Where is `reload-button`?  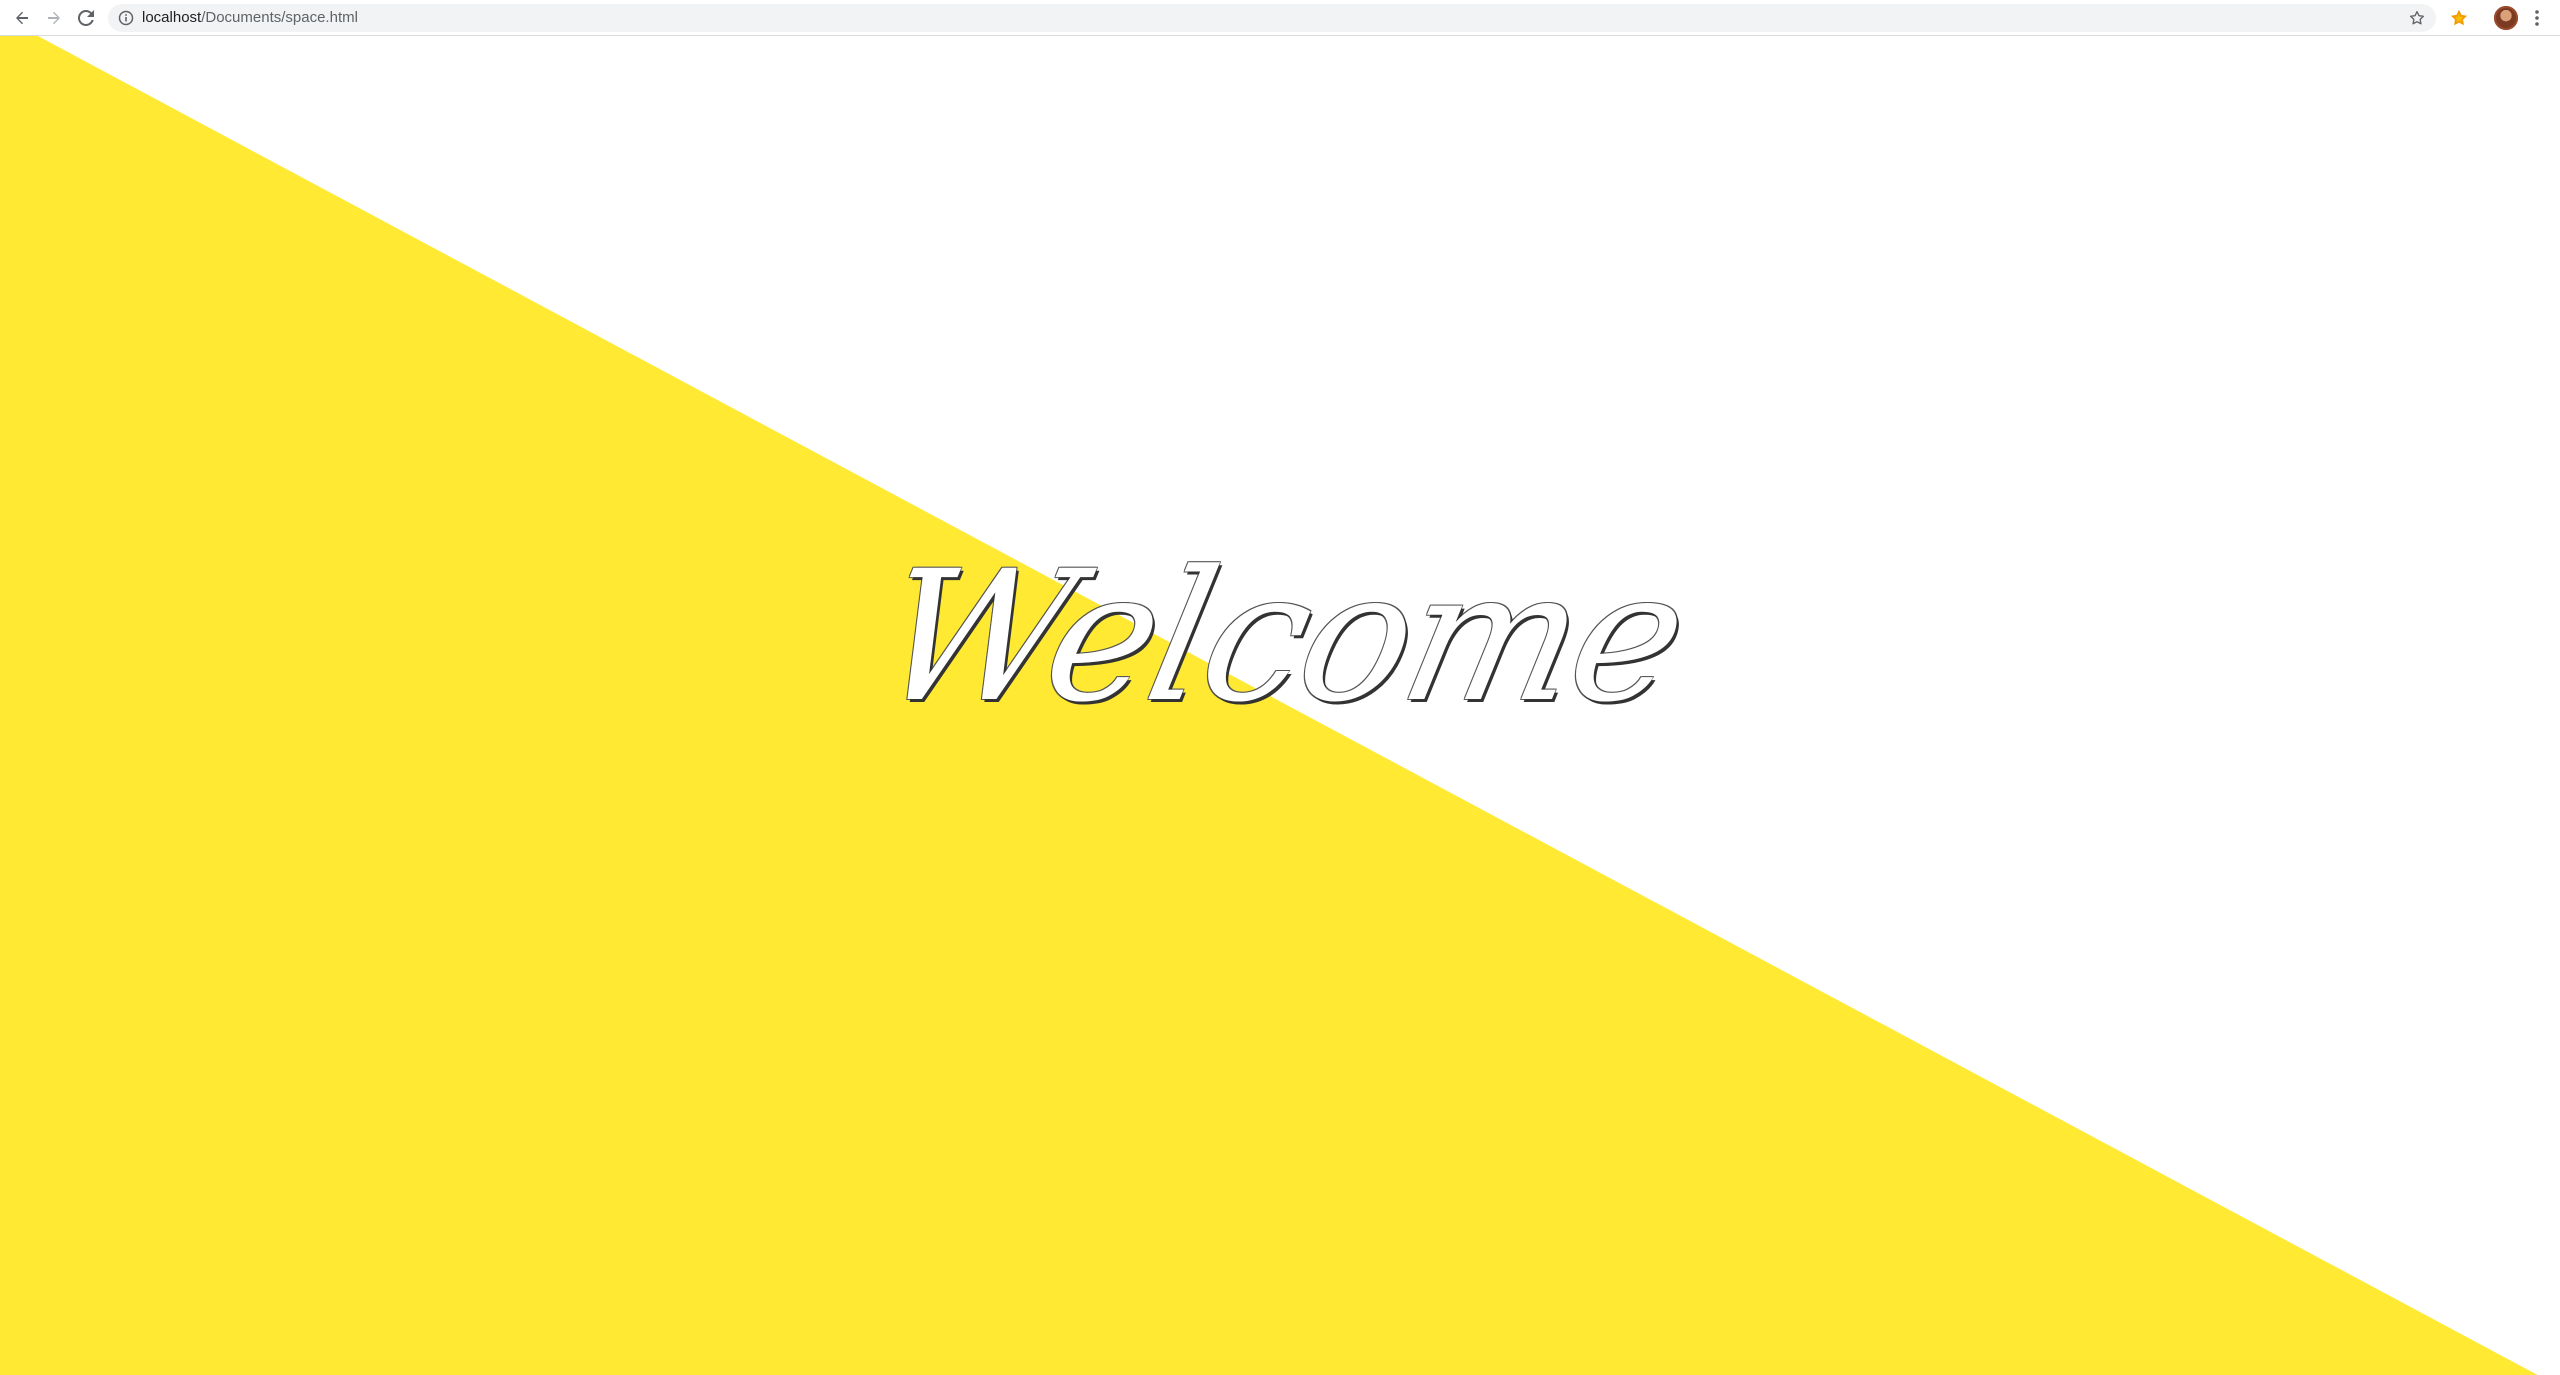
reload-button is located at coordinates (86, 18).